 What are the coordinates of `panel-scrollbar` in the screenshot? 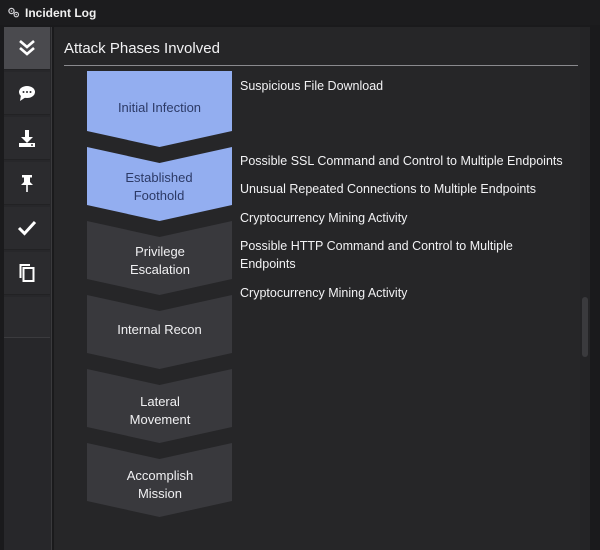 It's located at (585, 288).